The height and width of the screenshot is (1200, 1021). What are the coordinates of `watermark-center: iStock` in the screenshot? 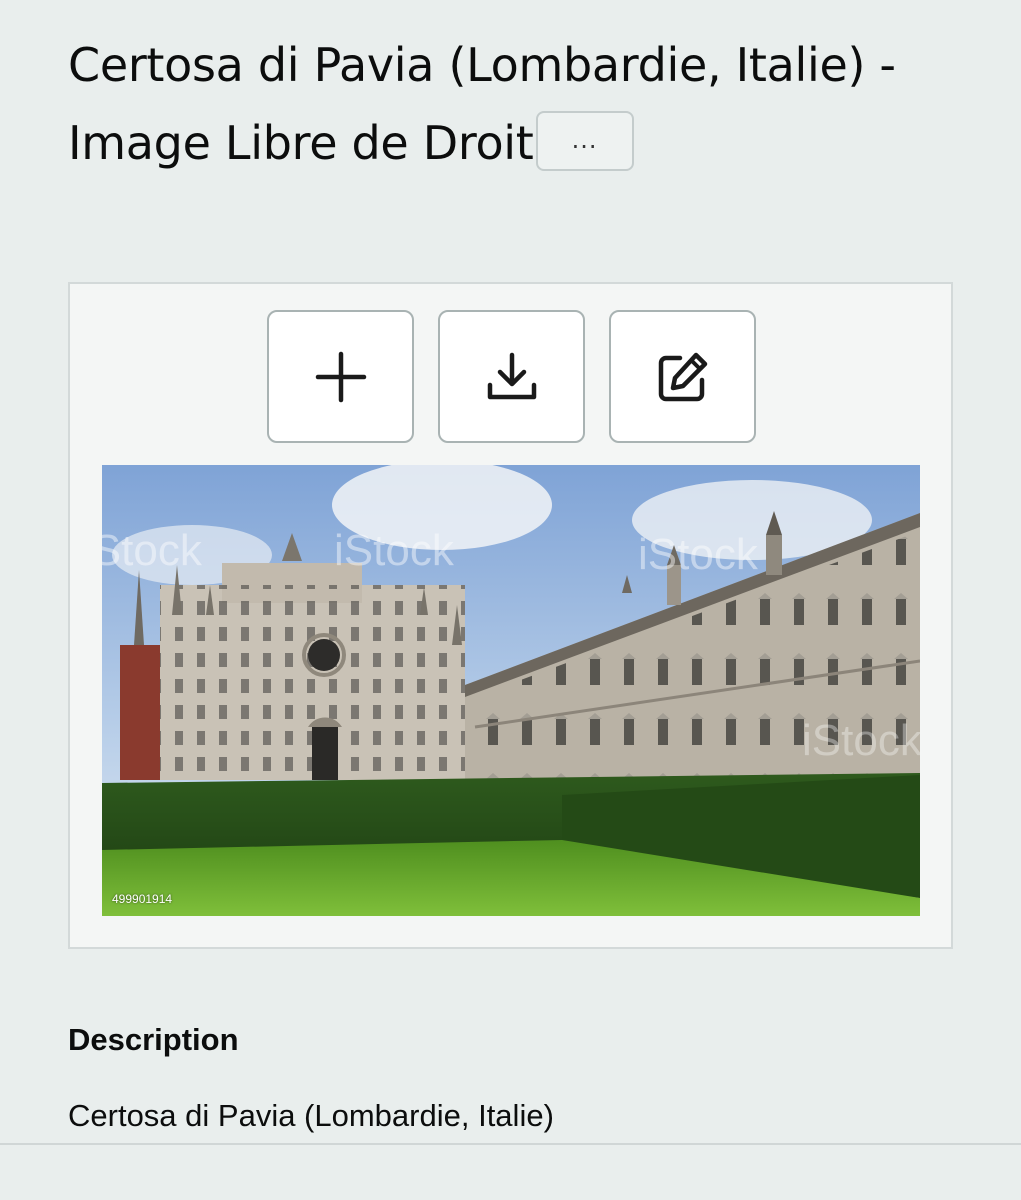 It's located at (394, 550).